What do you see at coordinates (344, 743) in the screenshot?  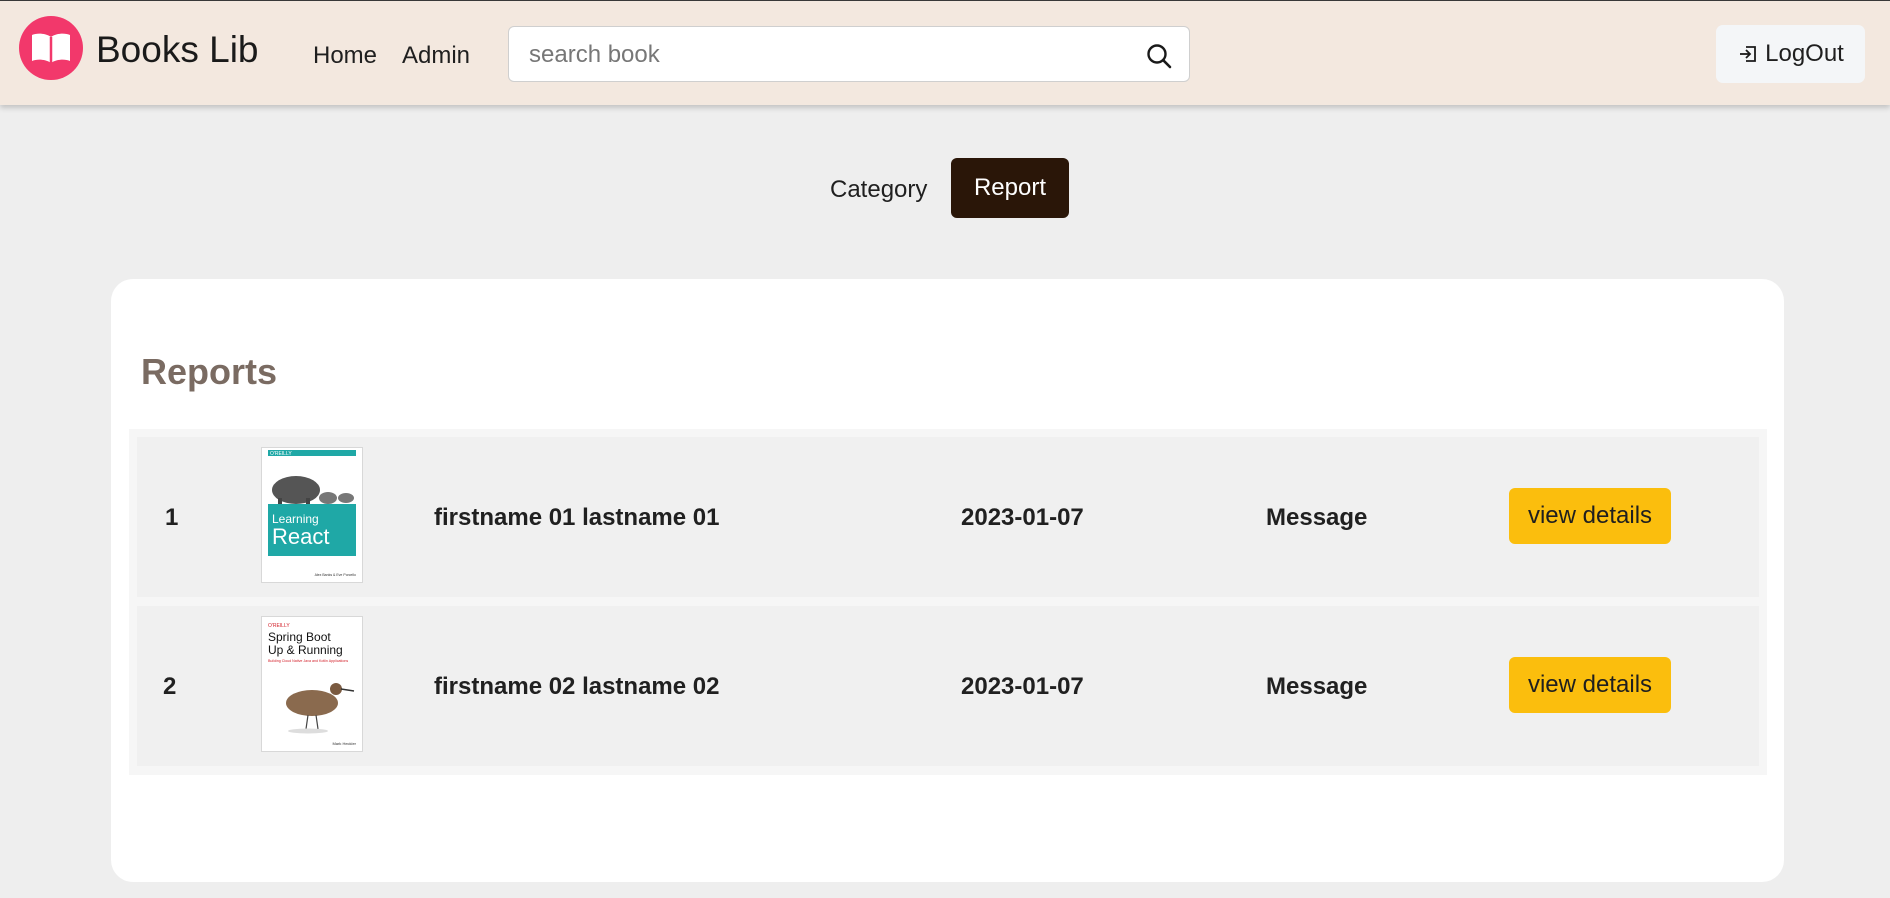 I see `cover-authors: Mark Heckler` at bounding box center [344, 743].